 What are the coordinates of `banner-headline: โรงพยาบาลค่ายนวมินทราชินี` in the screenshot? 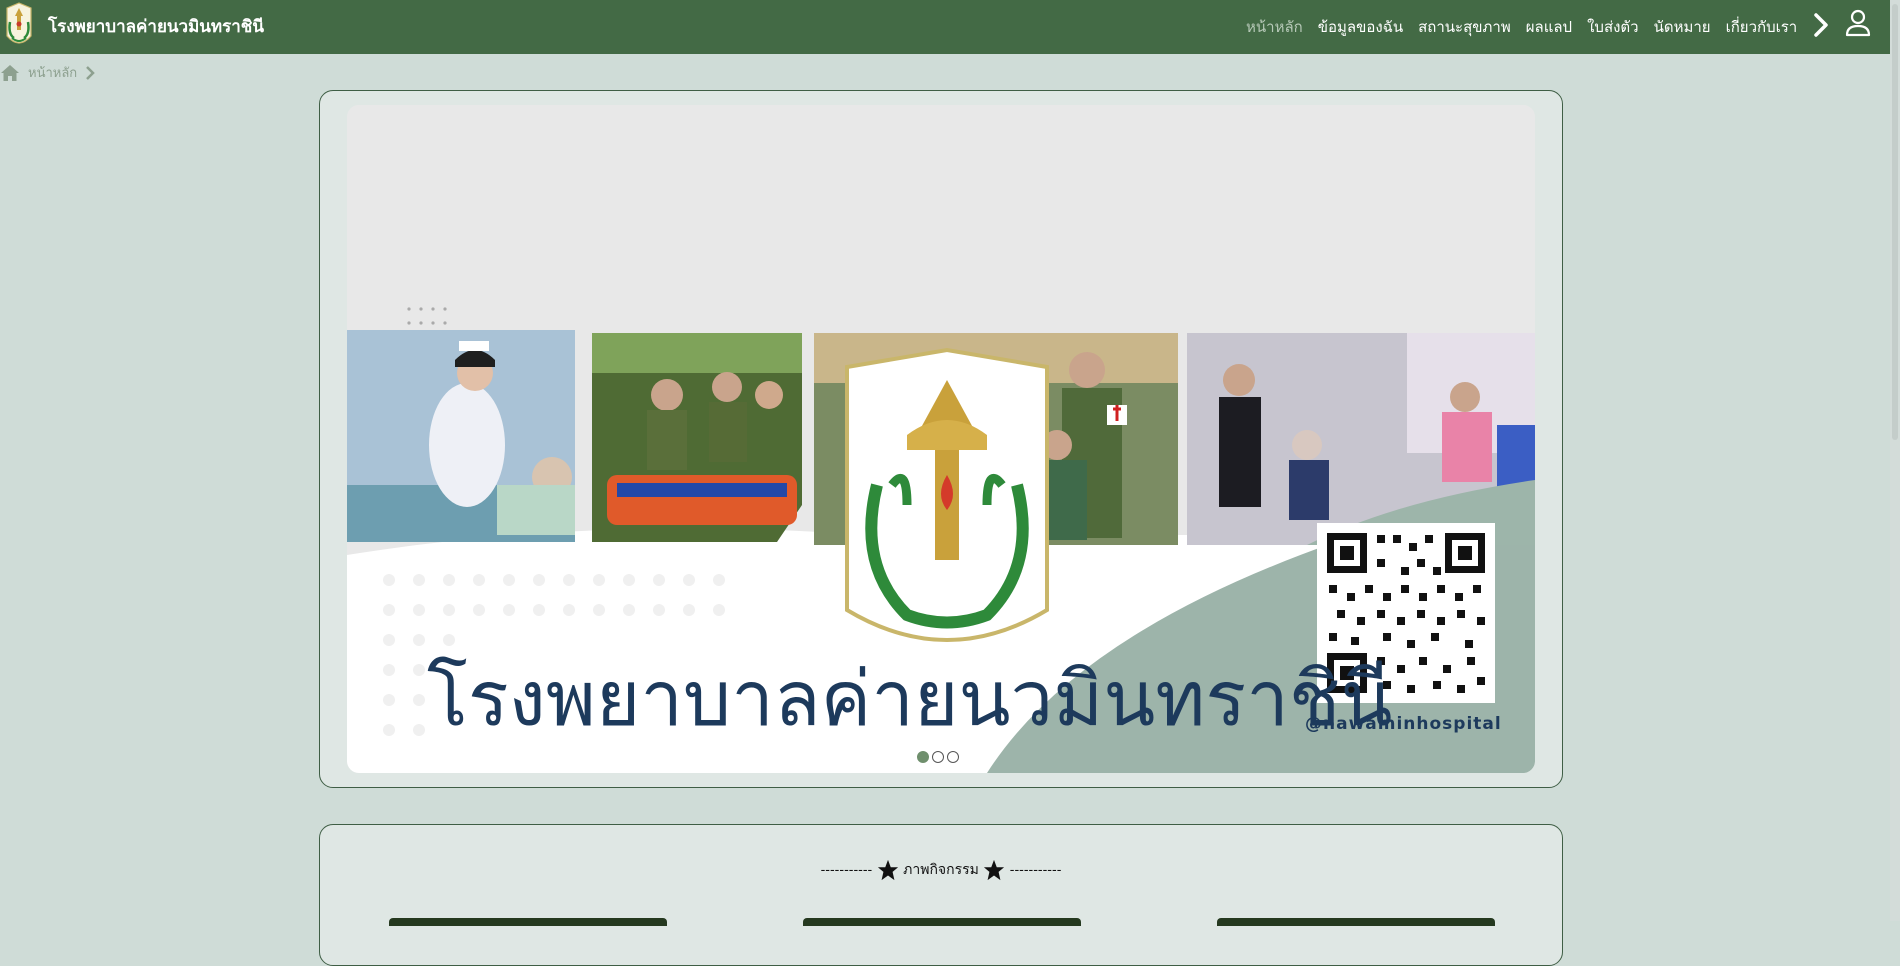 It's located at (909, 698).